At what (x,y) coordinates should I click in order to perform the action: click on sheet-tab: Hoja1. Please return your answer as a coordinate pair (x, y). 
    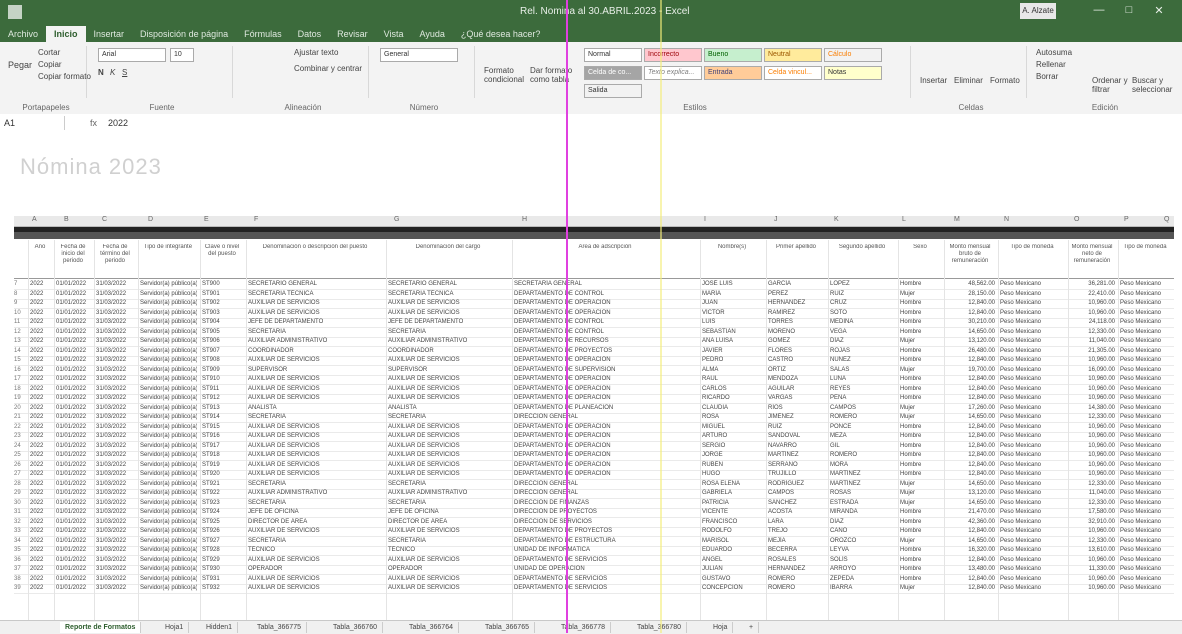
    Looking at the image, I should click on (175, 627).